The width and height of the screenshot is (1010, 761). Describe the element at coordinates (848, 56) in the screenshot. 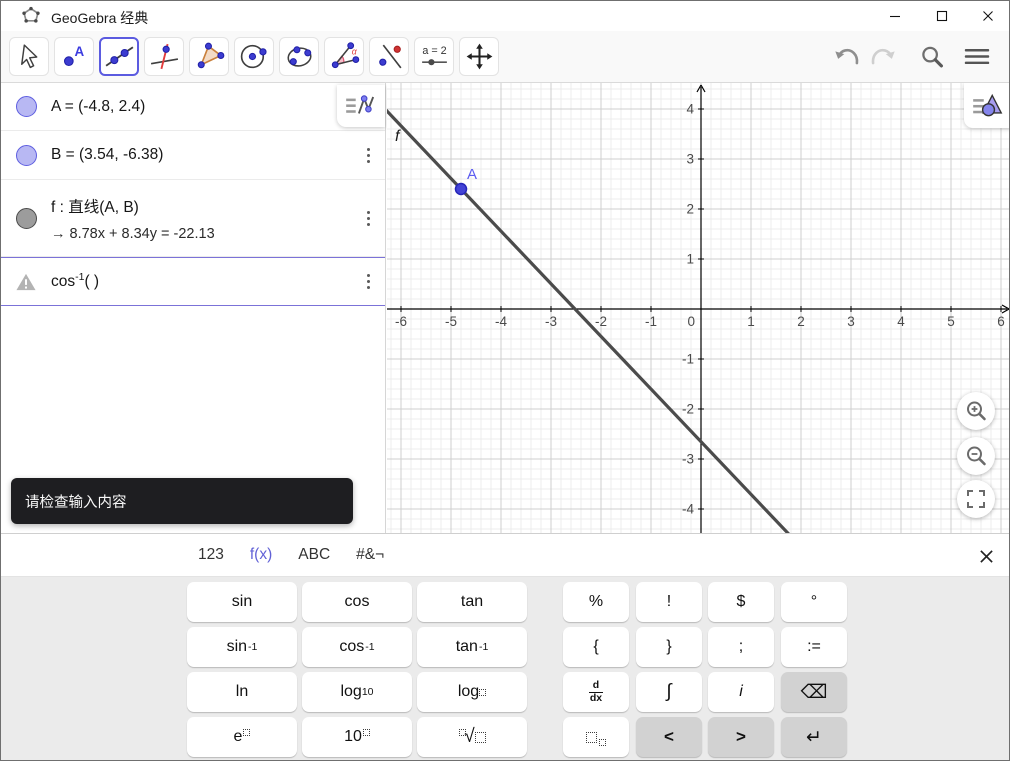

I see `undo-button` at that location.